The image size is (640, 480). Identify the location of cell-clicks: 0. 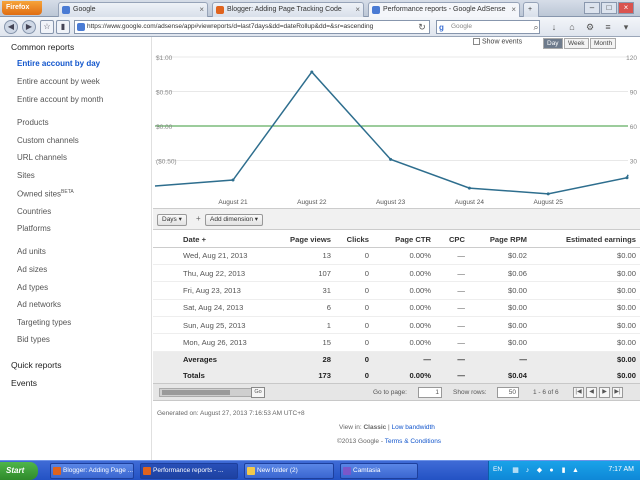
(354, 290).